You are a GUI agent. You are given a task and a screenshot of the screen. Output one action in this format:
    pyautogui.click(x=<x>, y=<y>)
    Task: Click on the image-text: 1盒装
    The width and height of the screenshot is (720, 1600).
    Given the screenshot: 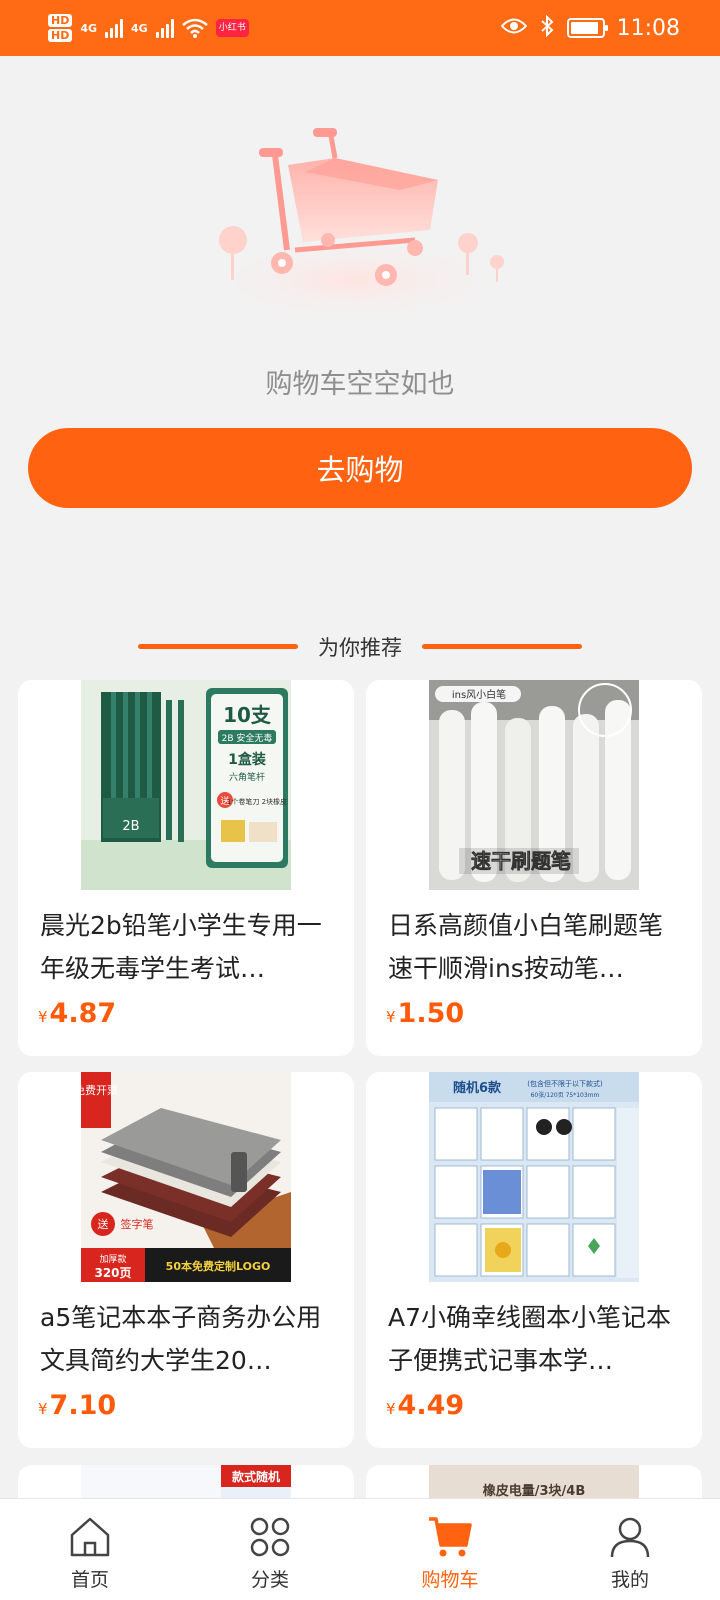 What is the action you would take?
    pyautogui.click(x=247, y=759)
    